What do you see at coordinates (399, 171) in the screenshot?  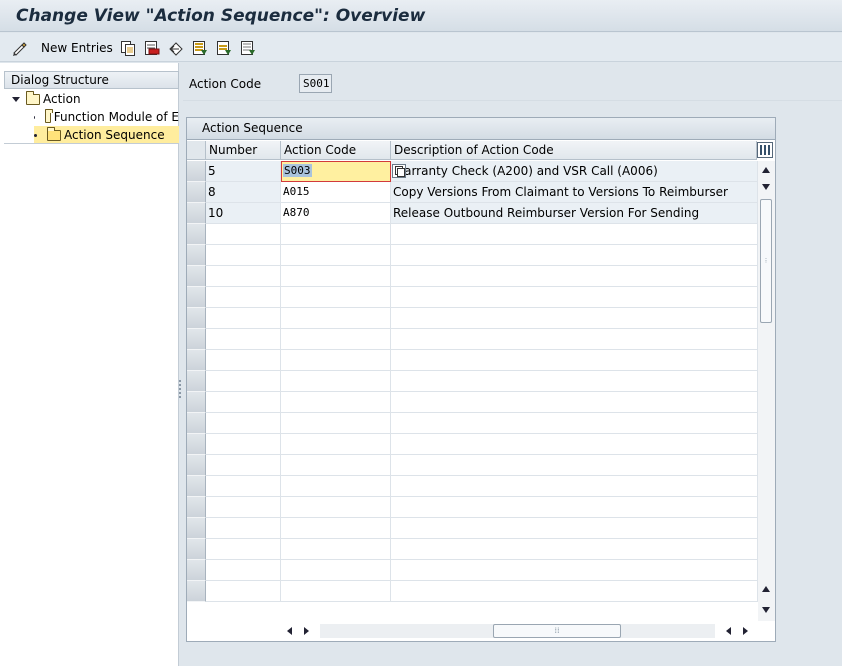 I see `value-help-icon` at bounding box center [399, 171].